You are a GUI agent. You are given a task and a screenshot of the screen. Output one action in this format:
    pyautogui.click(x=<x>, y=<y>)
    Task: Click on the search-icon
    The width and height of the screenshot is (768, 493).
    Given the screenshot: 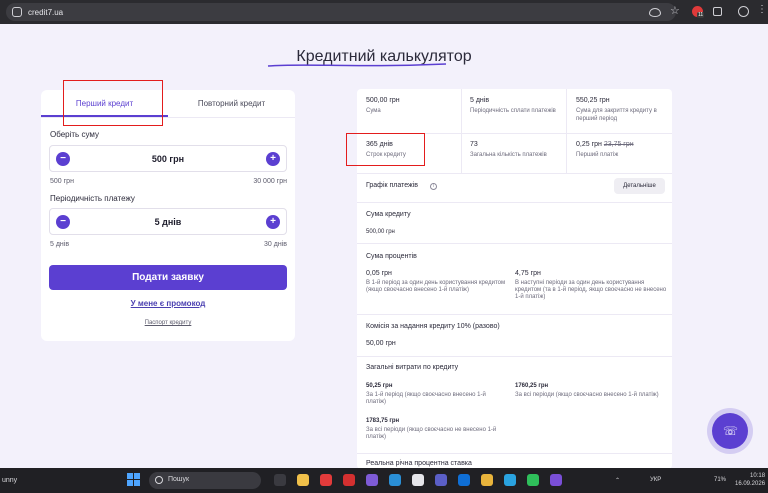 What is the action you would take?
    pyautogui.click(x=159, y=480)
    